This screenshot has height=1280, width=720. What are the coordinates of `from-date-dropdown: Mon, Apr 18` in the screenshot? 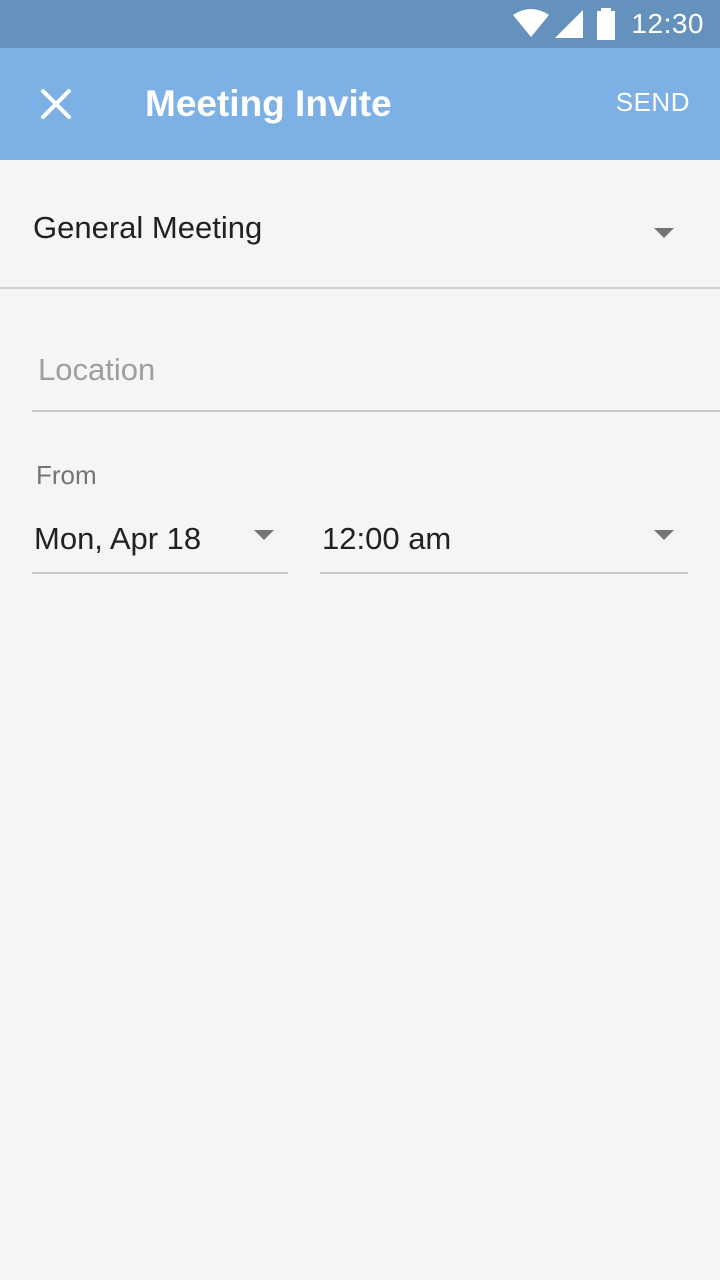 It's located at (160, 539).